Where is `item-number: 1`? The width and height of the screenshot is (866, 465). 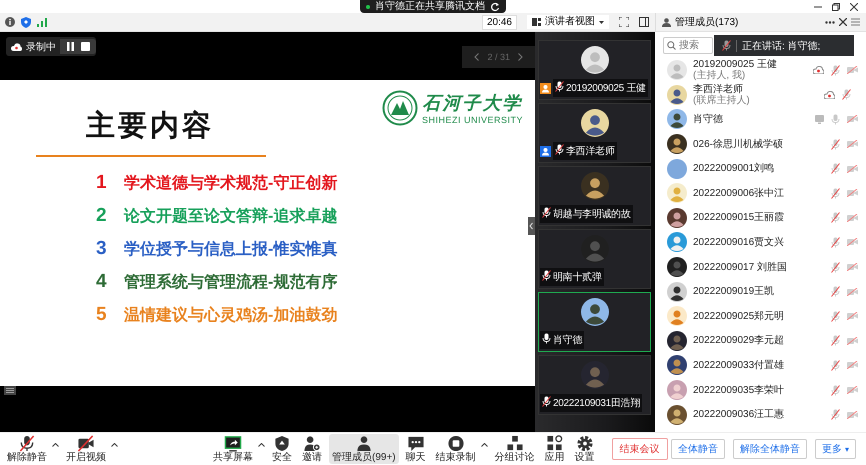
item-number: 1 is located at coordinates (102, 183).